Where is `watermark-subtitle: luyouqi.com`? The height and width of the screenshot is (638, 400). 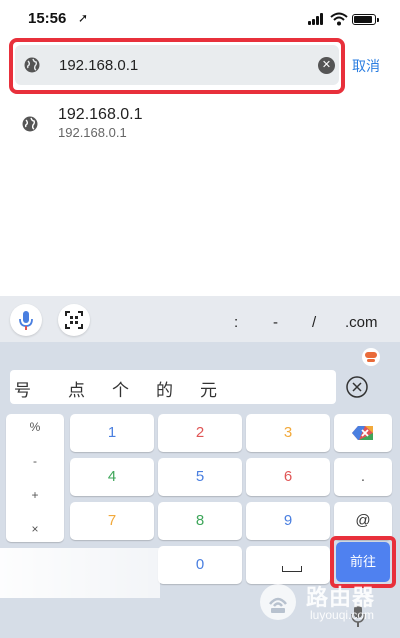
watermark-subtitle: luyouqi.com is located at coordinates (342, 615).